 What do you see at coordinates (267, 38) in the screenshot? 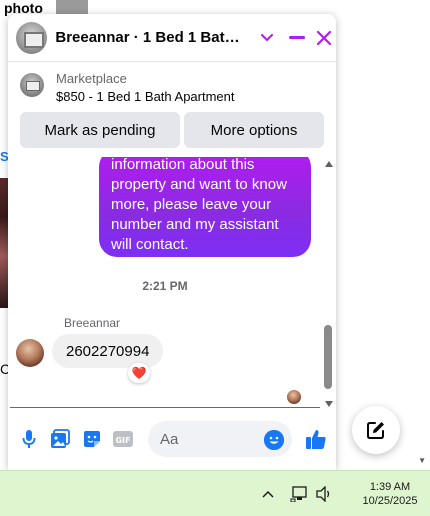
I see `chevron-down-icon` at bounding box center [267, 38].